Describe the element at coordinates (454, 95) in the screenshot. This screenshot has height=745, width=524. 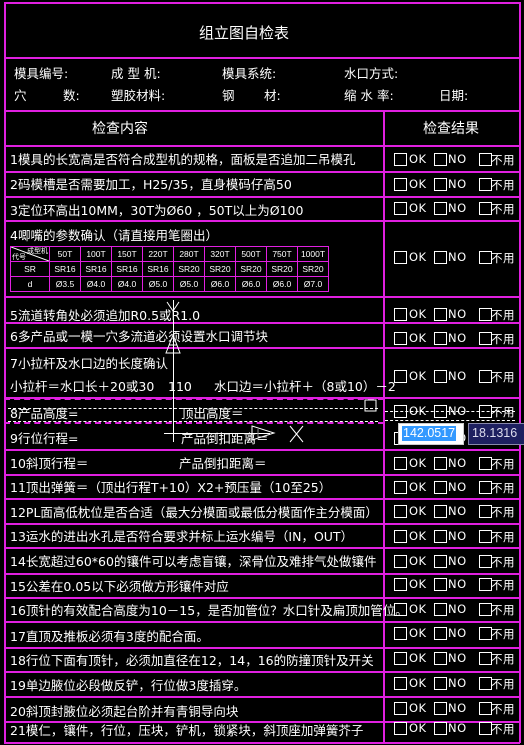
I see `info-date: 日期:` at that location.